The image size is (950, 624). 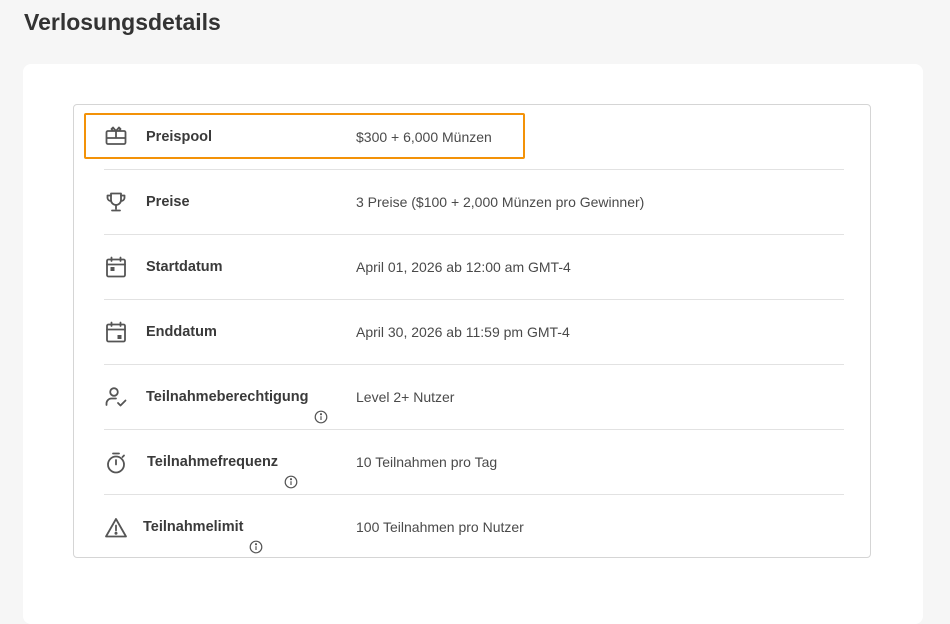 What do you see at coordinates (474, 397) in the screenshot?
I see `detail-row-eligibility: Teilnahmeberechtigung Level 2+ Nutzer` at bounding box center [474, 397].